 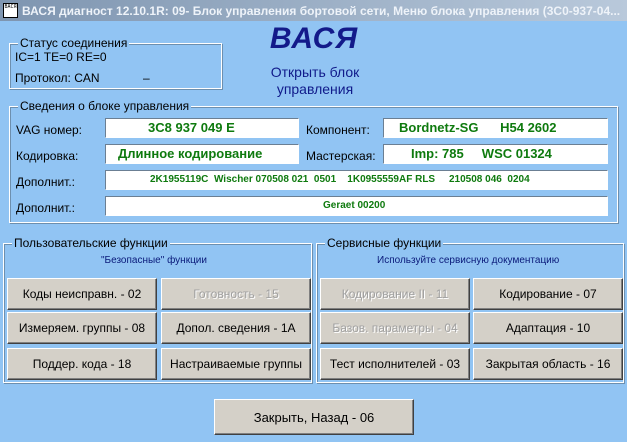 I want to click on connection-status-text: IC=1 TE=0 RE=0, so click(x=61, y=57).